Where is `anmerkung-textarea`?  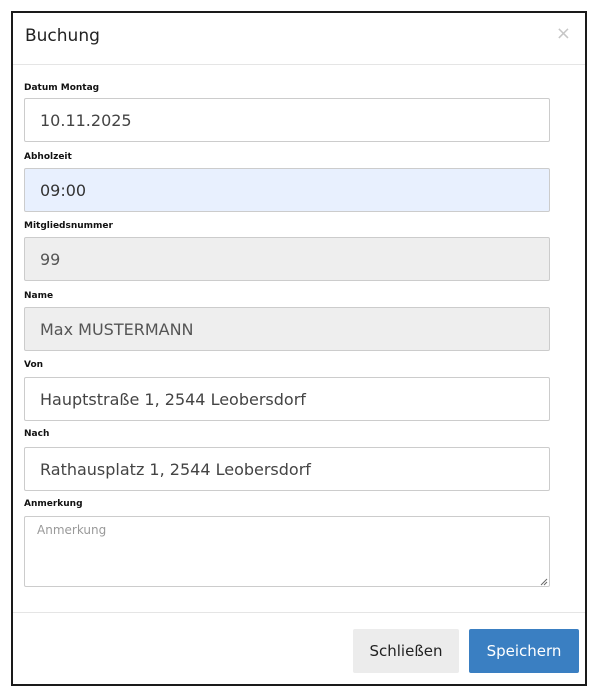
anmerkung-textarea is located at coordinates (287, 551).